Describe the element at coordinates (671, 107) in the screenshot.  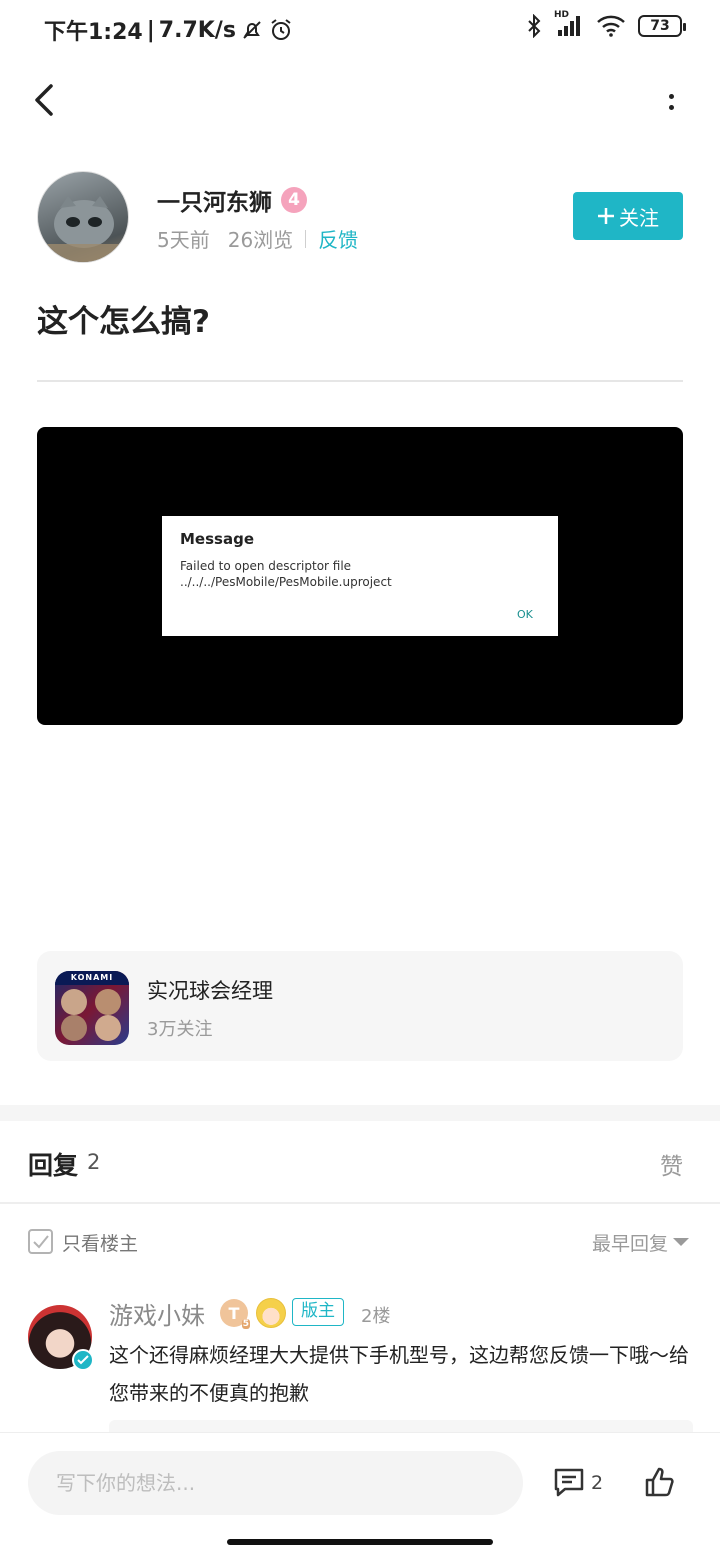
I see `more-icon-dot` at that location.